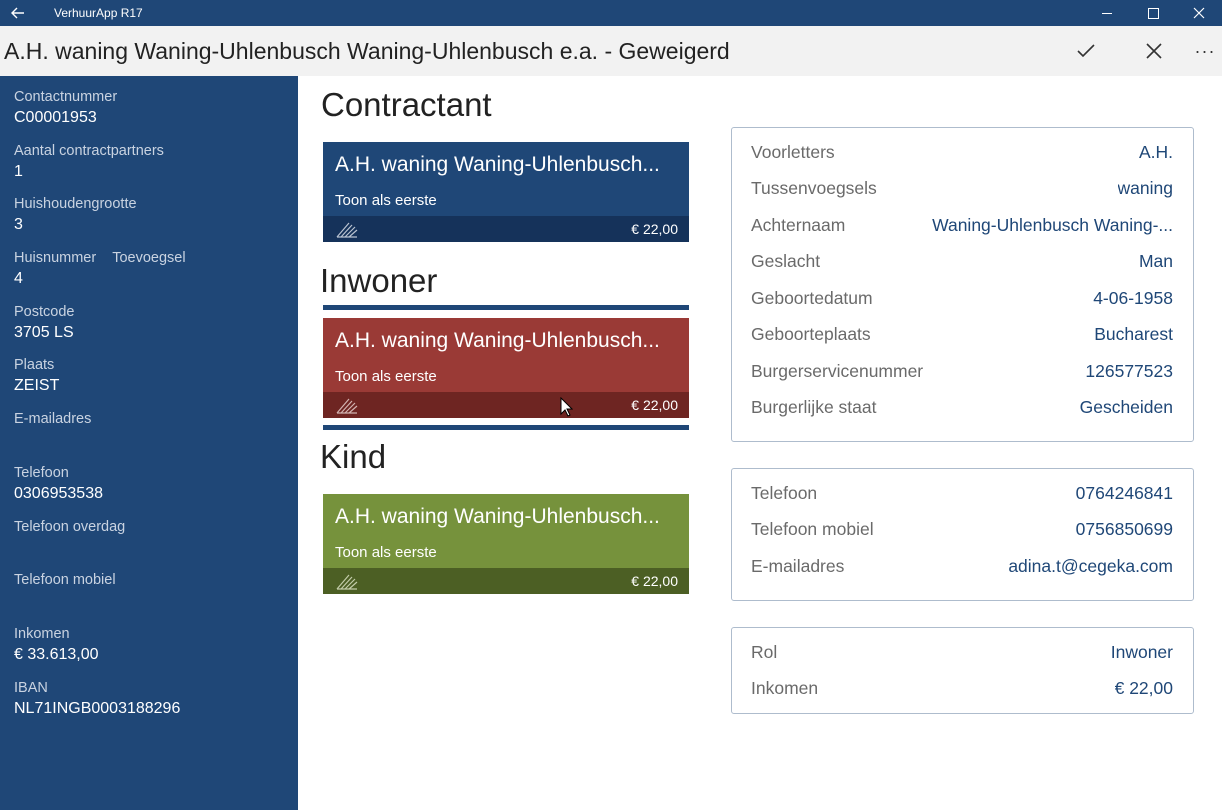 The image size is (1222, 810). What do you see at coordinates (1141, 651) in the screenshot?
I see `detail-value: Inwoner` at bounding box center [1141, 651].